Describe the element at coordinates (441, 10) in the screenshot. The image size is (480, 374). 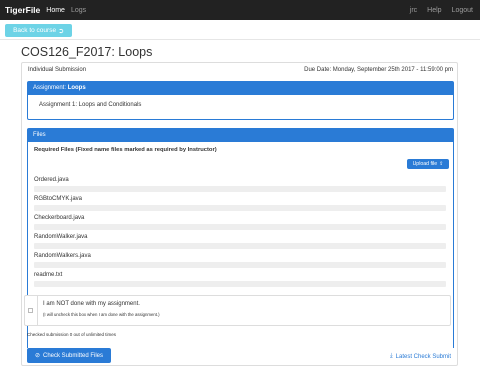
I see `nav-right-group: jrc Help Logout` at that location.